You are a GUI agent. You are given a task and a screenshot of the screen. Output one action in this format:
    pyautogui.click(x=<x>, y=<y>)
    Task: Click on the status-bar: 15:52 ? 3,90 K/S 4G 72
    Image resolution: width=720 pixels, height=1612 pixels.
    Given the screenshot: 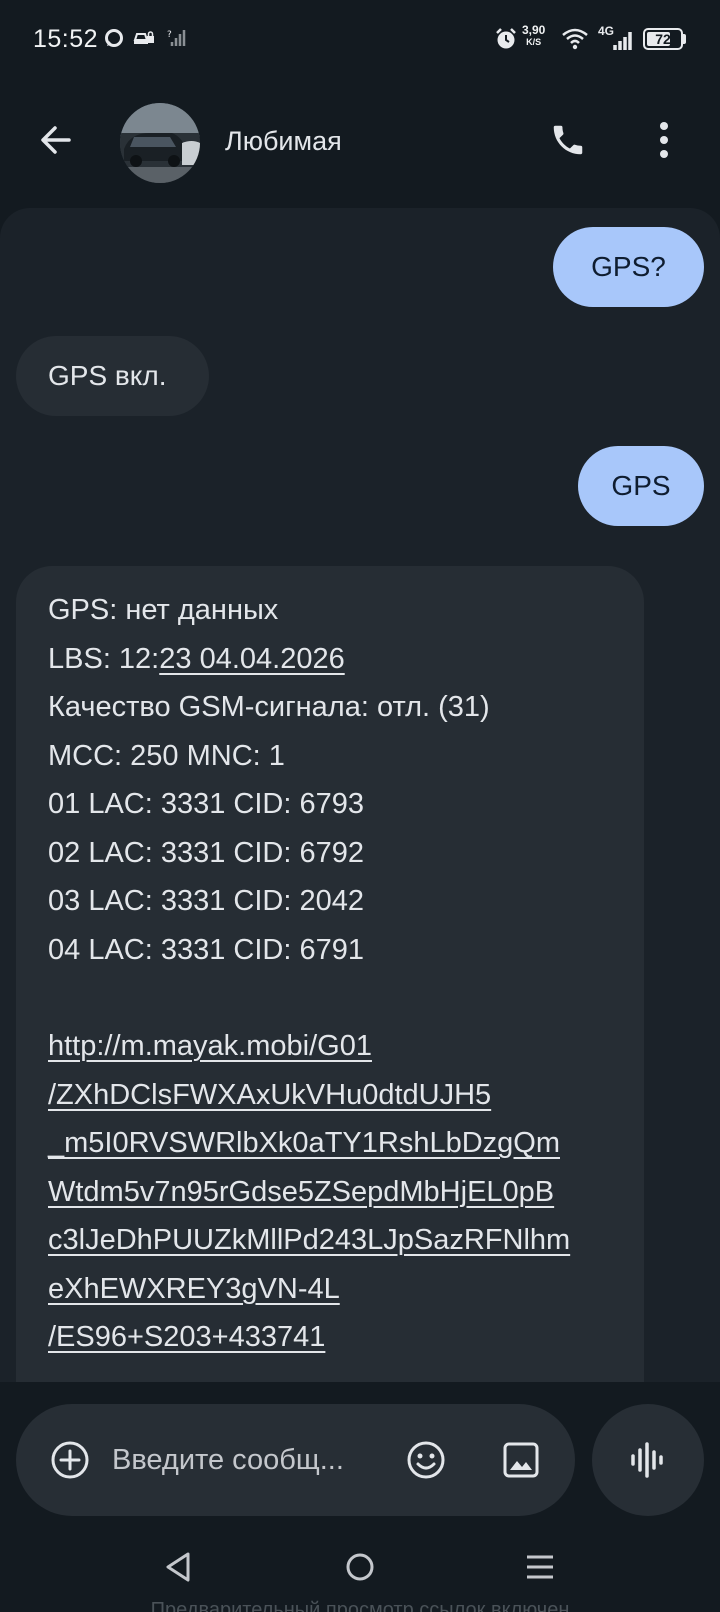 What is the action you would take?
    pyautogui.click(x=360, y=40)
    